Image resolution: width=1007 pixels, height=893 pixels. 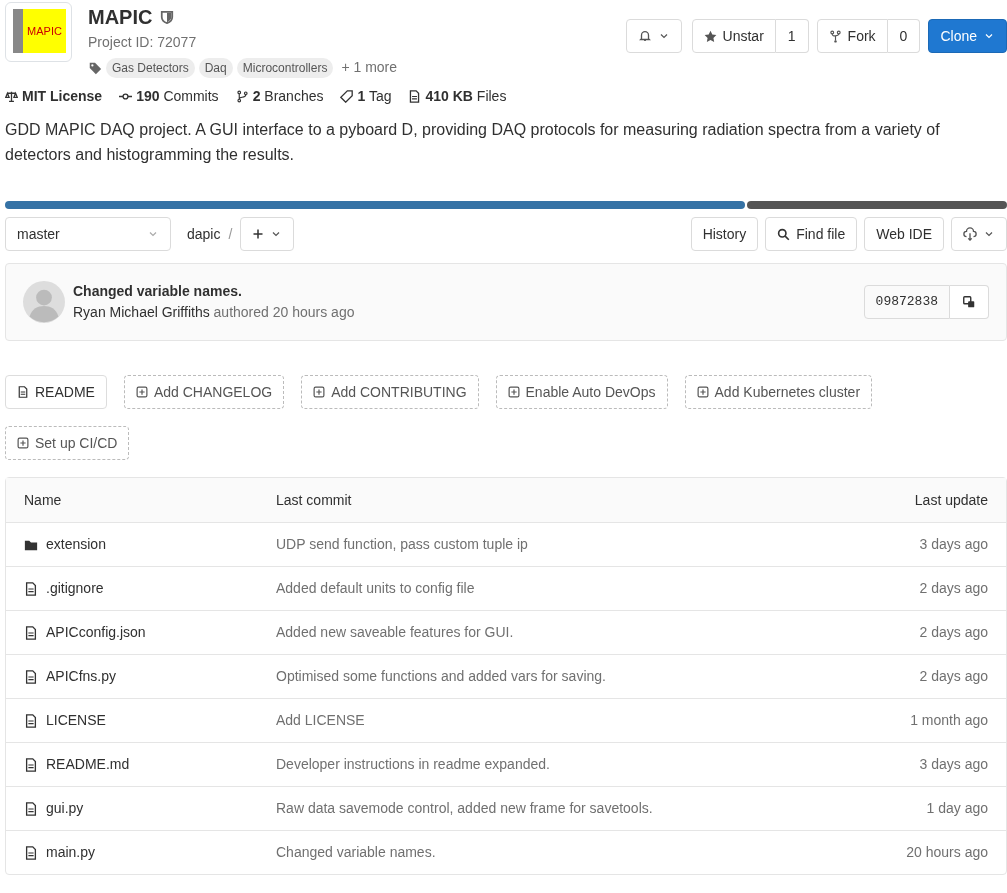 I want to click on web-ide-button: Web IDE, so click(x=904, y=234).